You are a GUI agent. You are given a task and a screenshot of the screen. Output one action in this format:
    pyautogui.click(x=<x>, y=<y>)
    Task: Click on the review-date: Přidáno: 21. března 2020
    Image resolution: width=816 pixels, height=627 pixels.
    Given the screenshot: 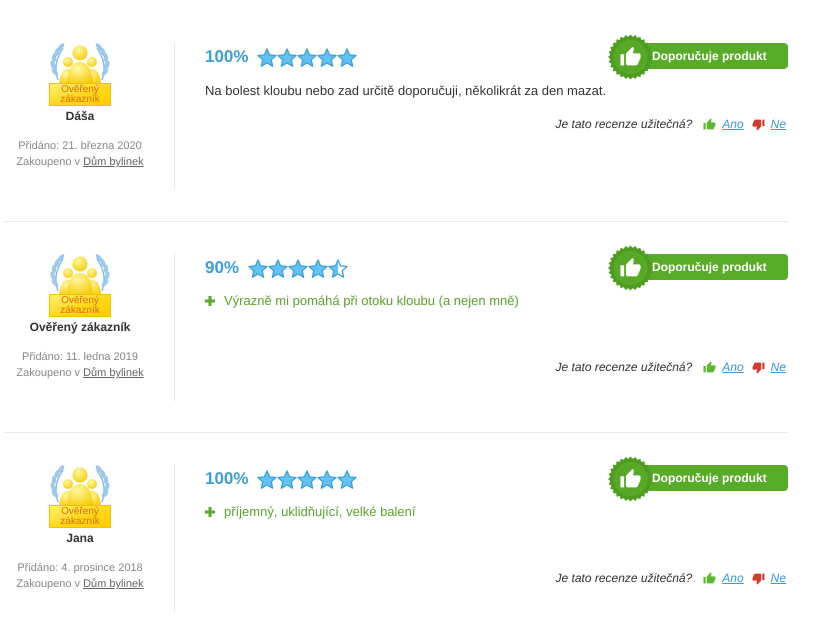 What is the action you would take?
    pyautogui.click(x=80, y=146)
    